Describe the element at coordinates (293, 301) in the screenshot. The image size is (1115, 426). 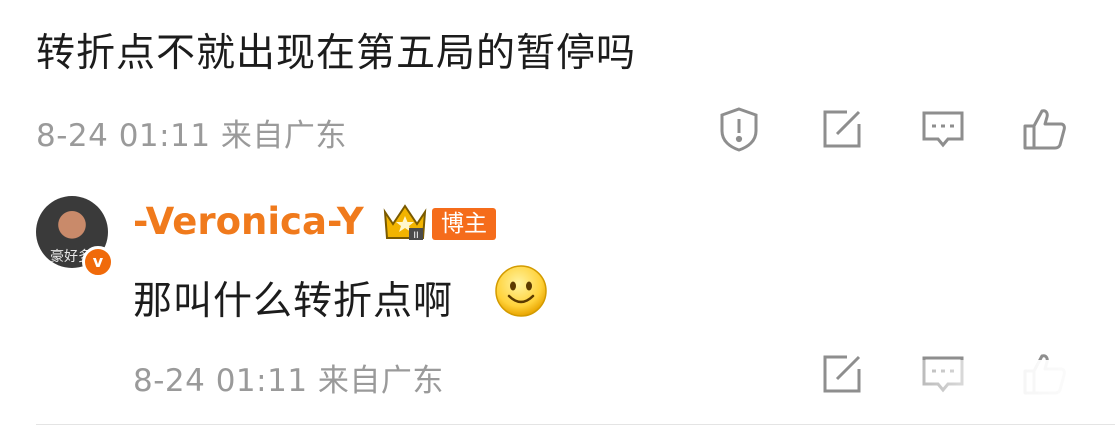
I see `reply-text: 那叫什么转折点啊` at that location.